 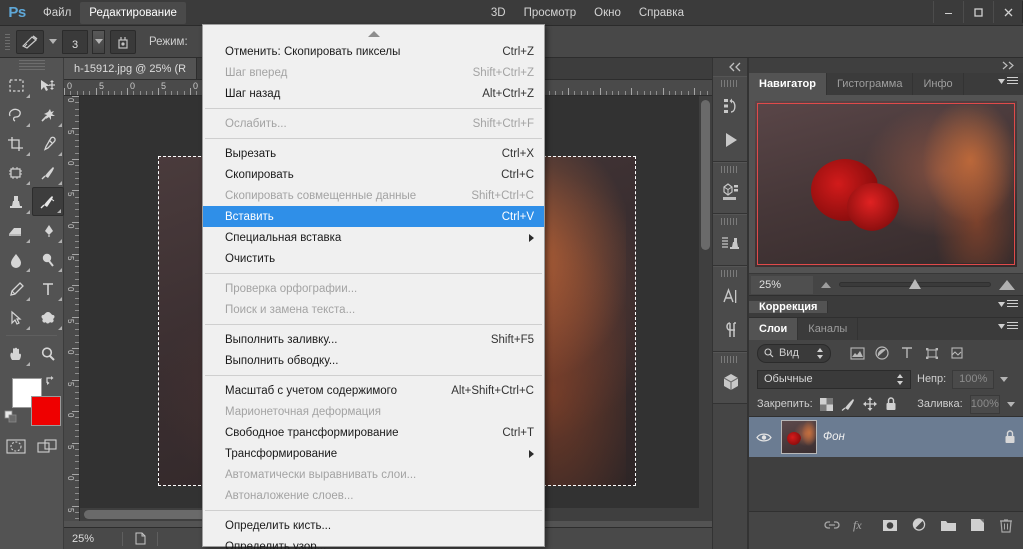 What do you see at coordinates (498, 13) in the screenshot?
I see `menu-3d: 3D` at bounding box center [498, 13].